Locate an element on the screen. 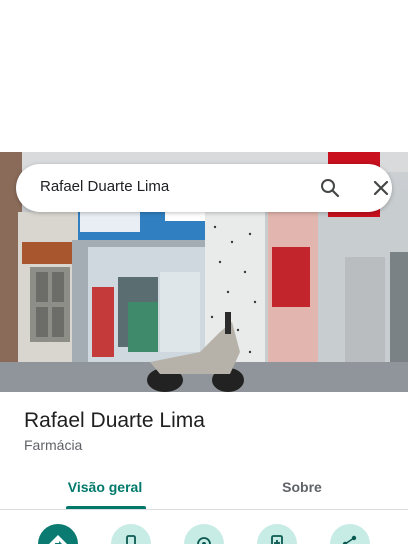 Image resolution: width=408 pixels, height=544 pixels. location-icon is located at coordinates (204, 540).